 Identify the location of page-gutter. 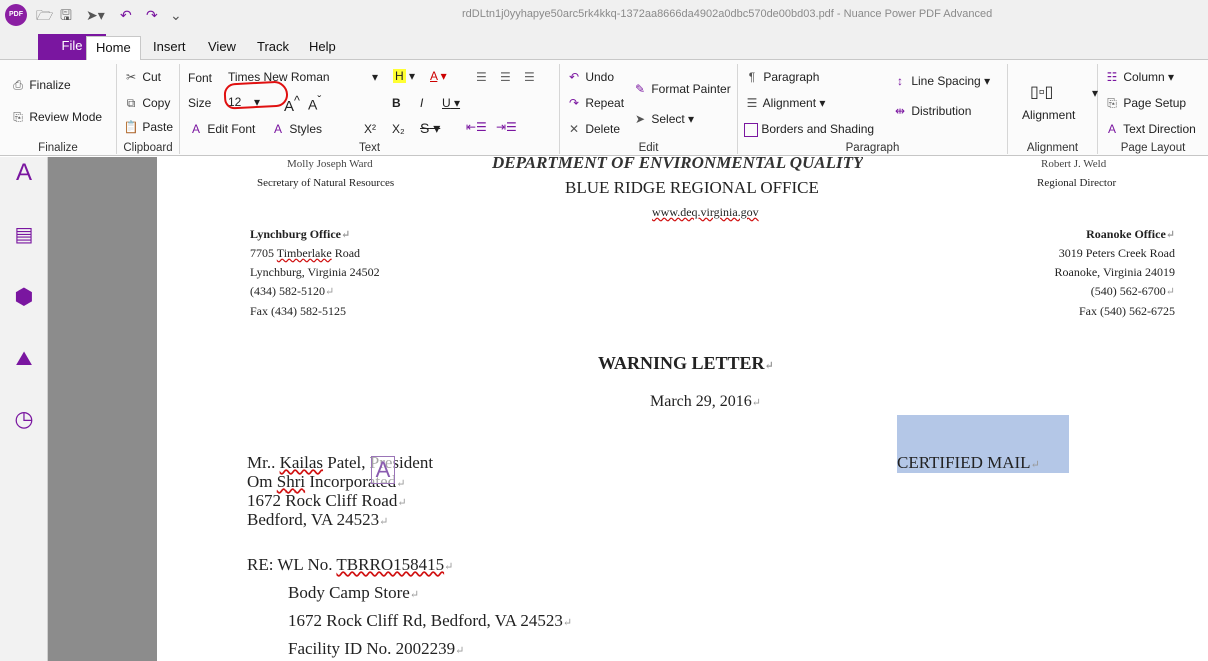
(102, 409).